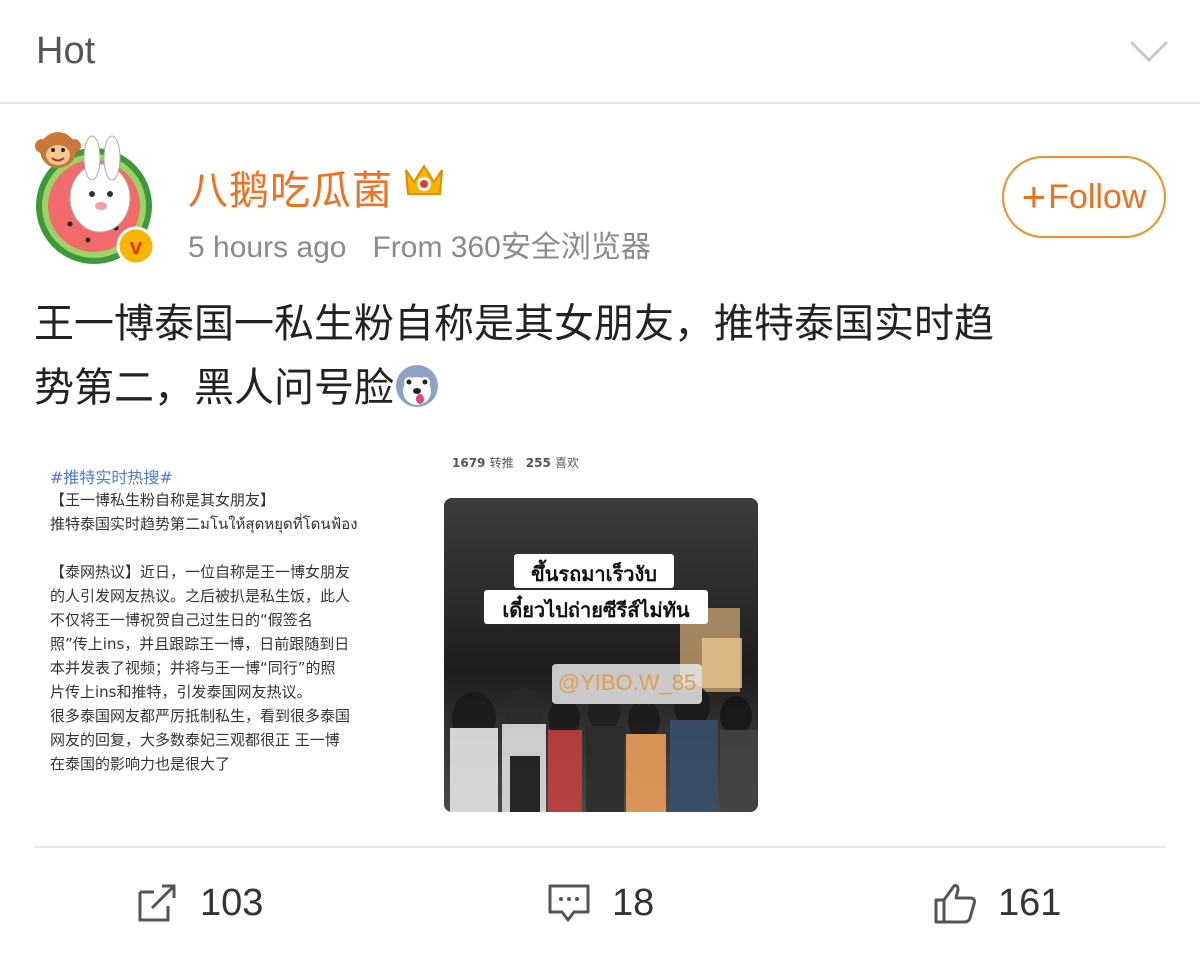 The image size is (1200, 961). I want to click on comment-icon, so click(569, 903).